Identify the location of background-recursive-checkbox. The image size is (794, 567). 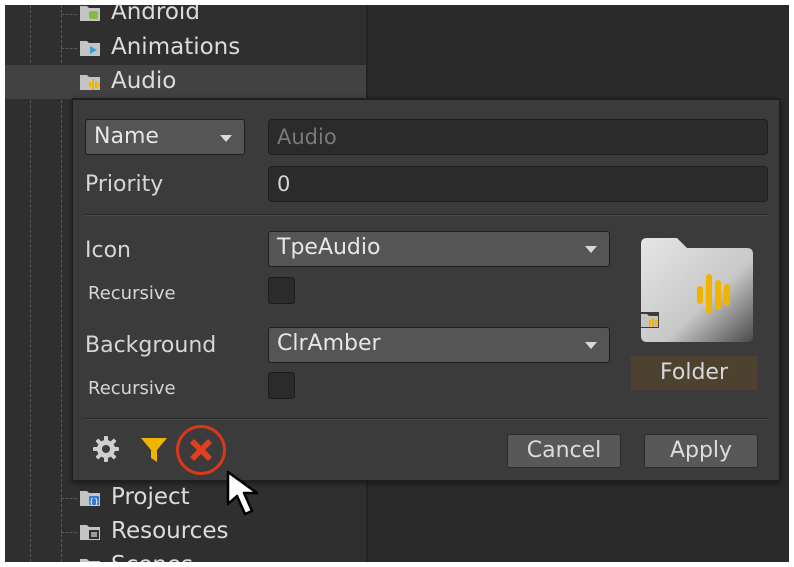
(281, 385).